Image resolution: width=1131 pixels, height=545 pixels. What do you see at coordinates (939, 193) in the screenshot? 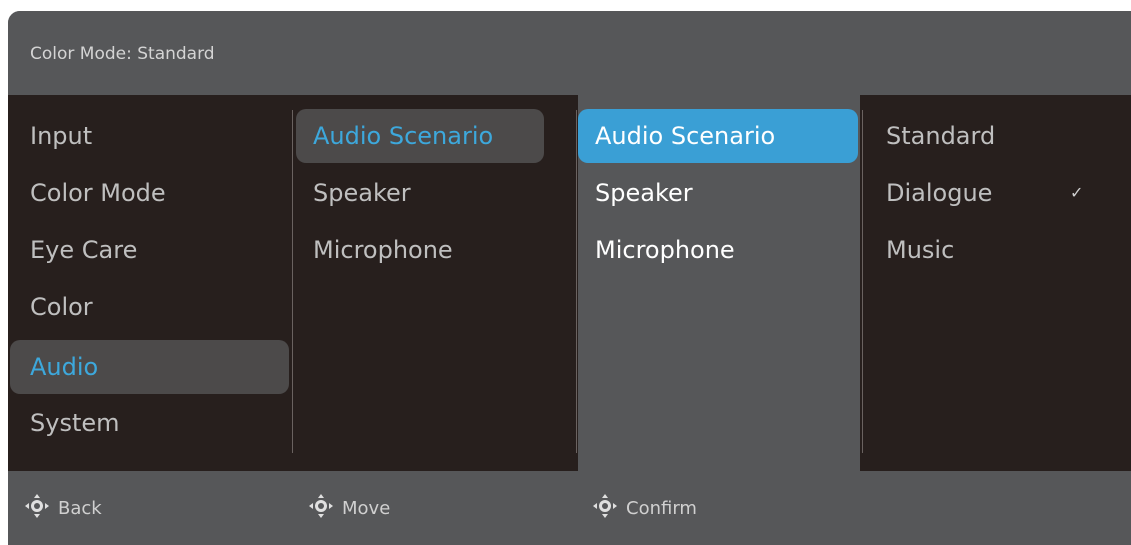
I see `option-dialogue-label: Dialogue` at bounding box center [939, 193].